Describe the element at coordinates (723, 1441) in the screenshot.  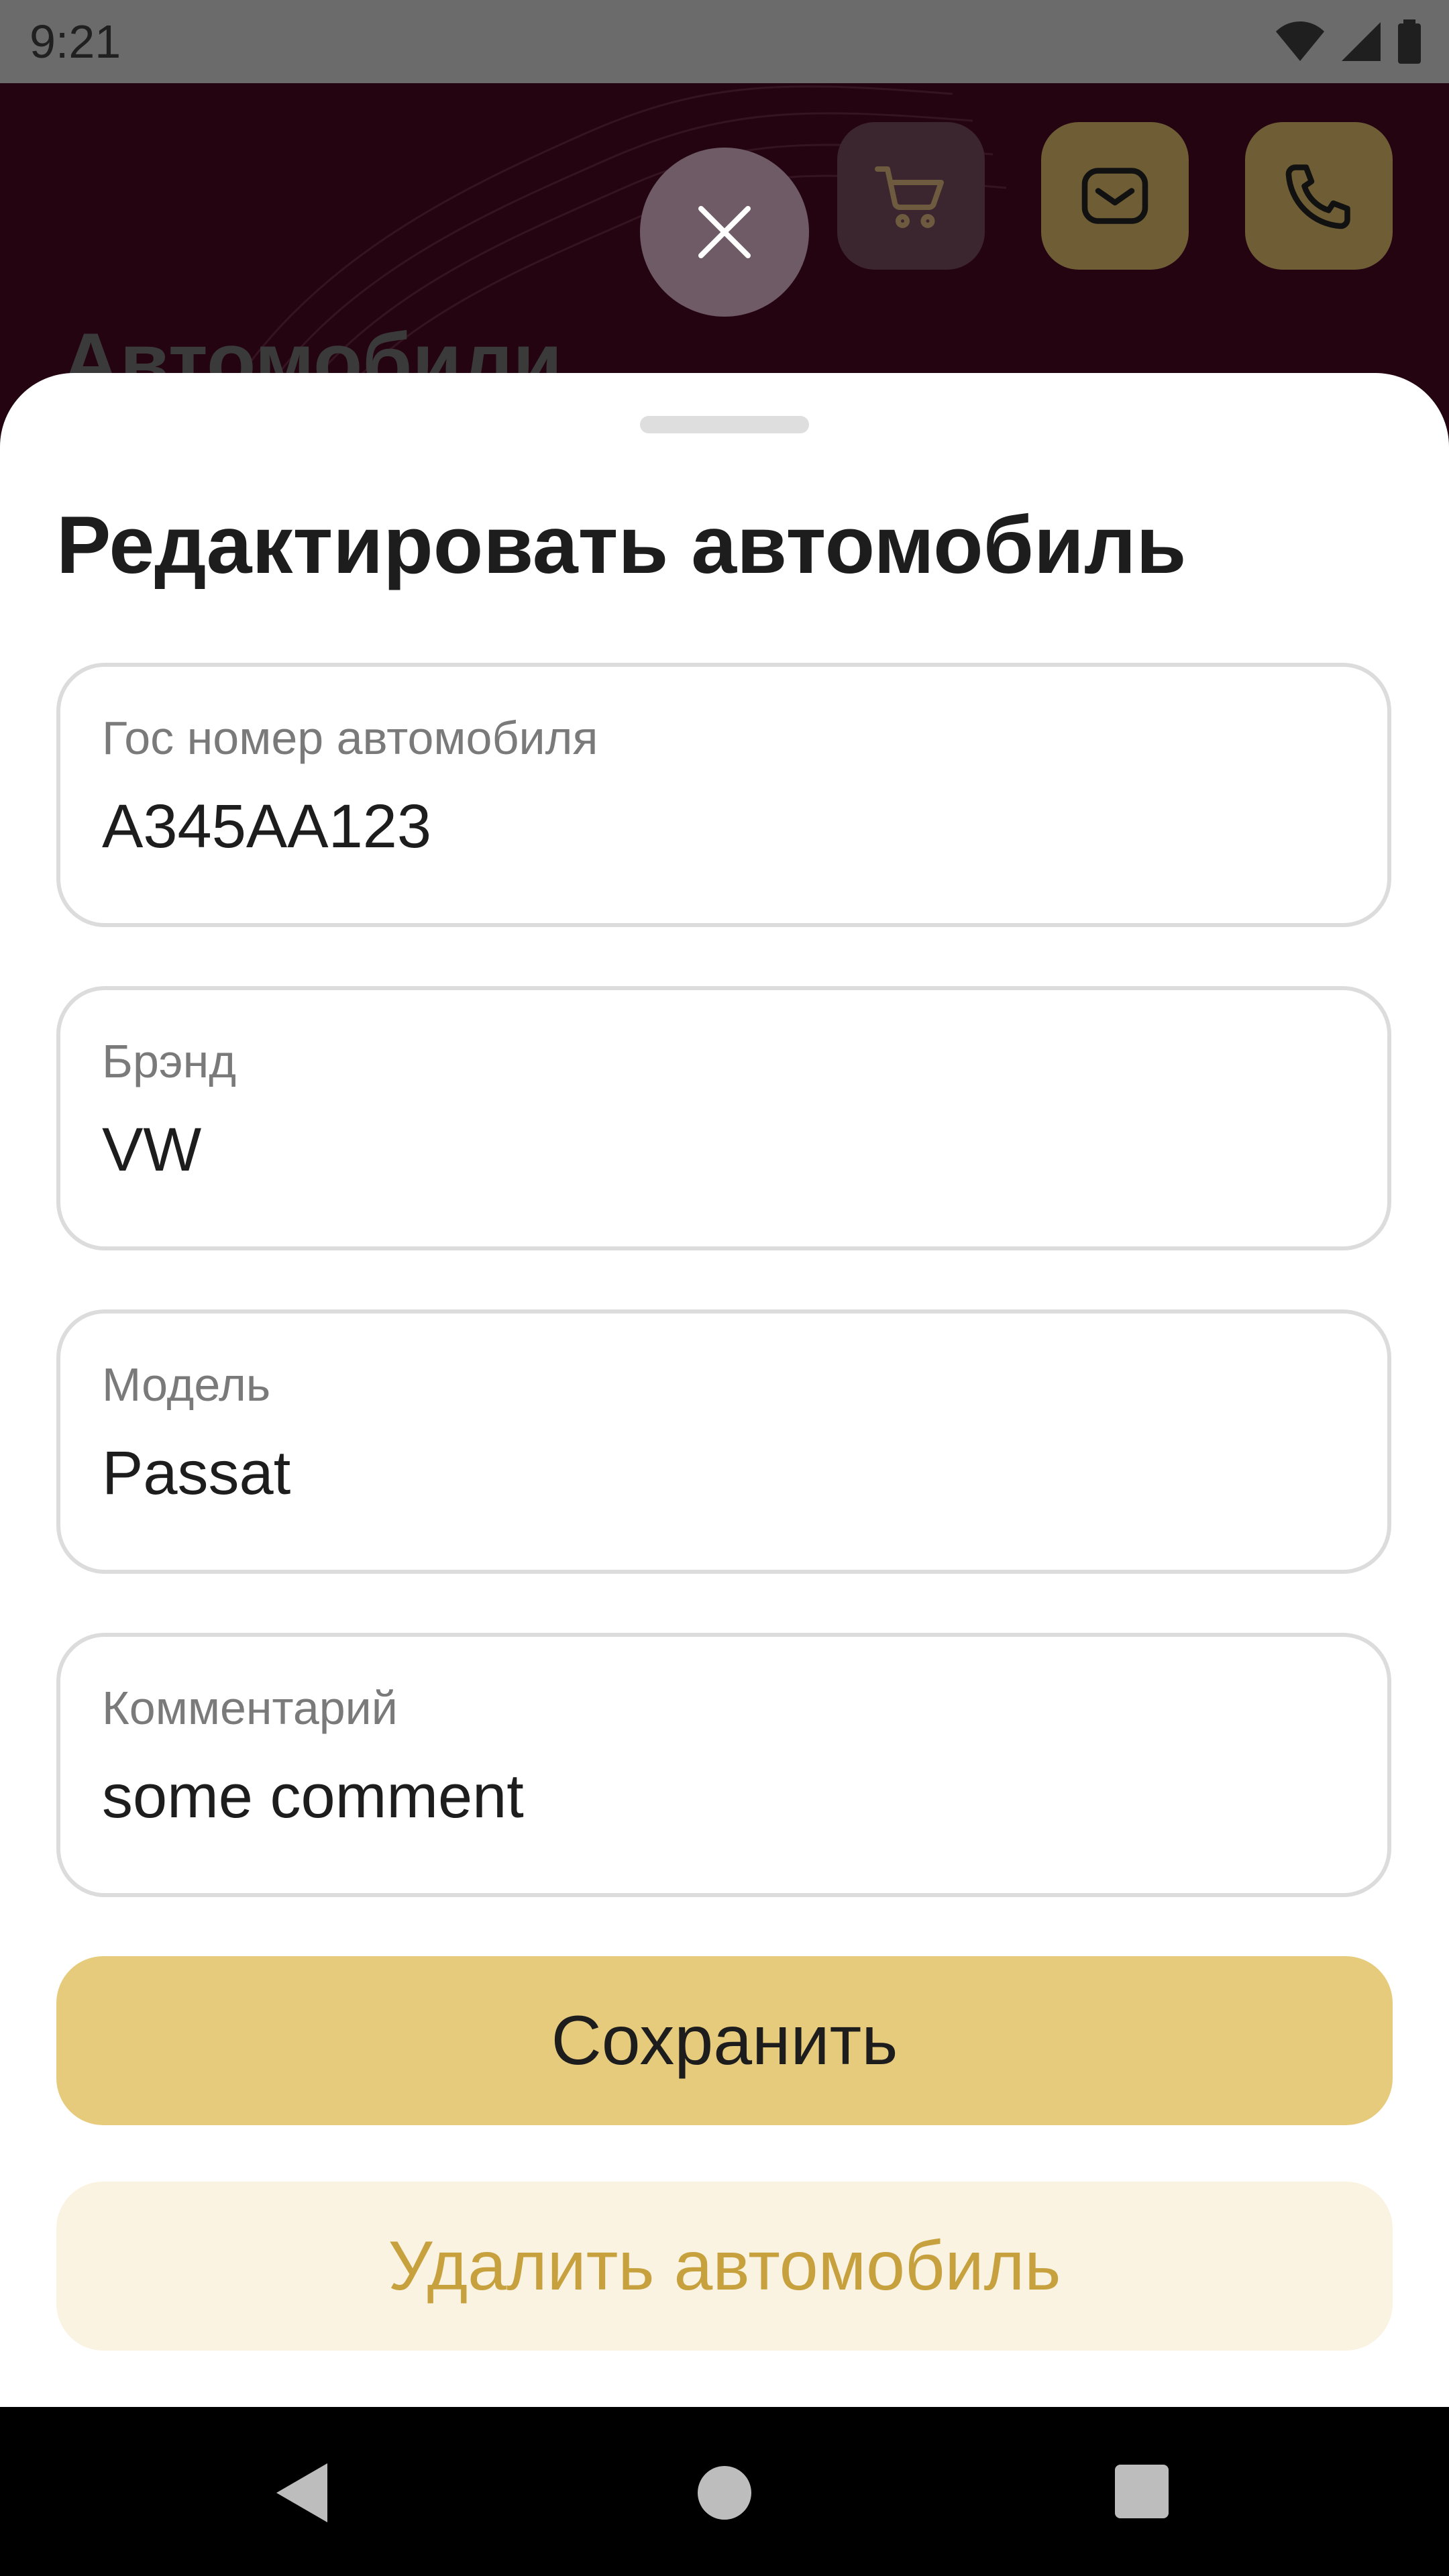
I see `model-field: Модель Passat` at that location.